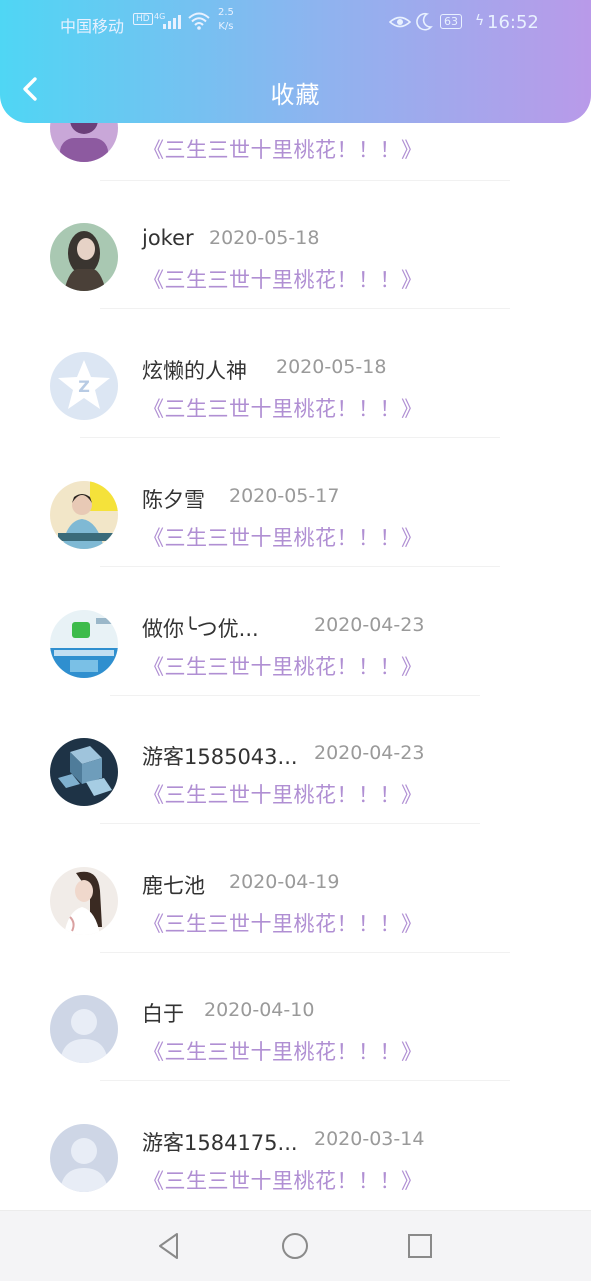 This screenshot has width=591, height=1281. I want to click on user-name: 炫懒的人神, so click(194, 370).